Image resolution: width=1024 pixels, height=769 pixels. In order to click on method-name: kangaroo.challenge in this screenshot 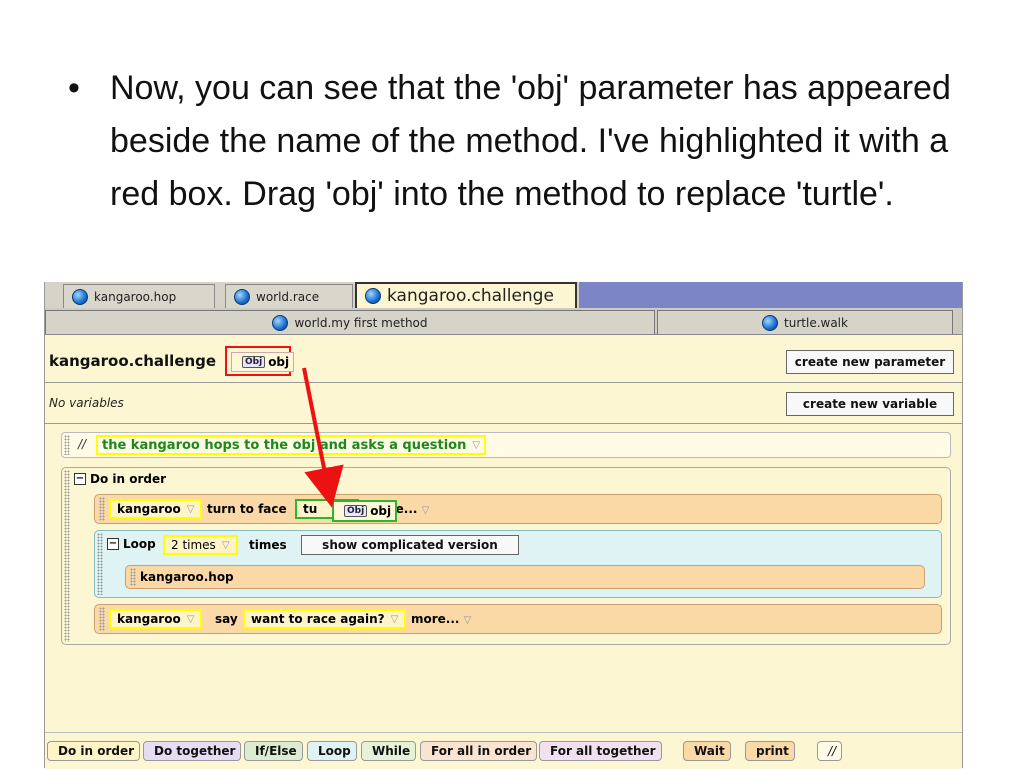, I will do `click(133, 361)`.